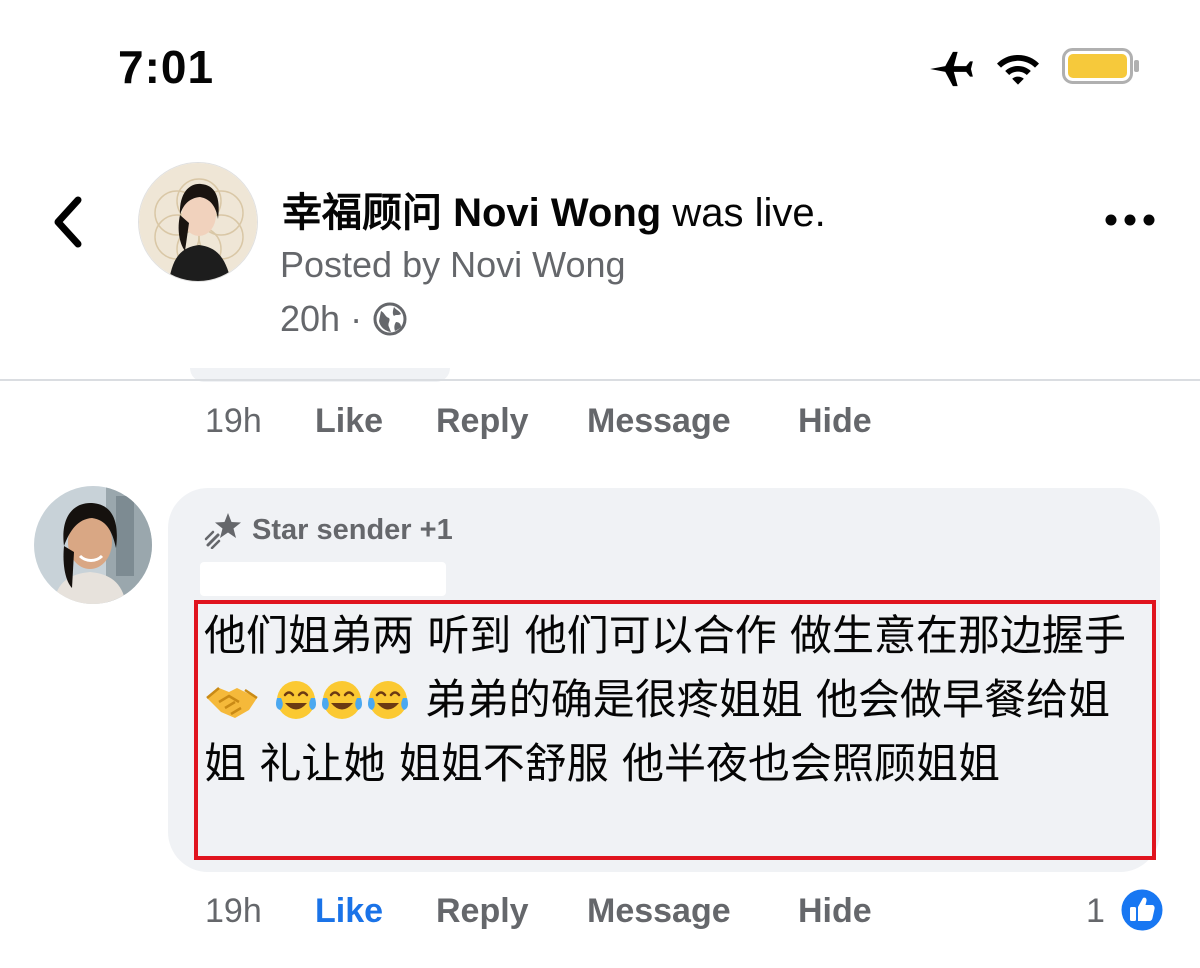 The height and width of the screenshot is (968, 1200). What do you see at coordinates (1130, 220) in the screenshot?
I see `more-options-icon` at bounding box center [1130, 220].